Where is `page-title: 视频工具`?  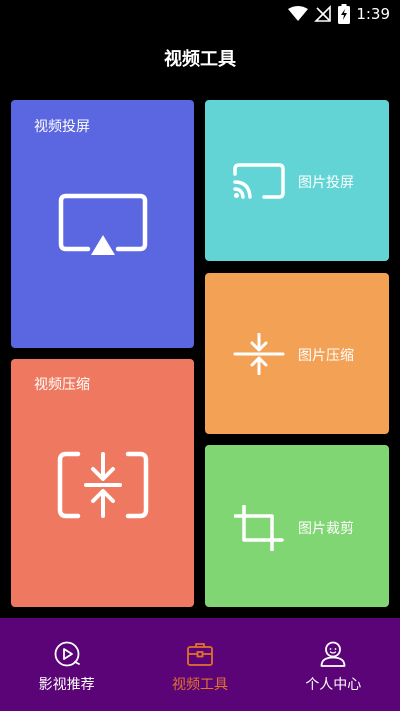 page-title: 视频工具 is located at coordinates (200, 59).